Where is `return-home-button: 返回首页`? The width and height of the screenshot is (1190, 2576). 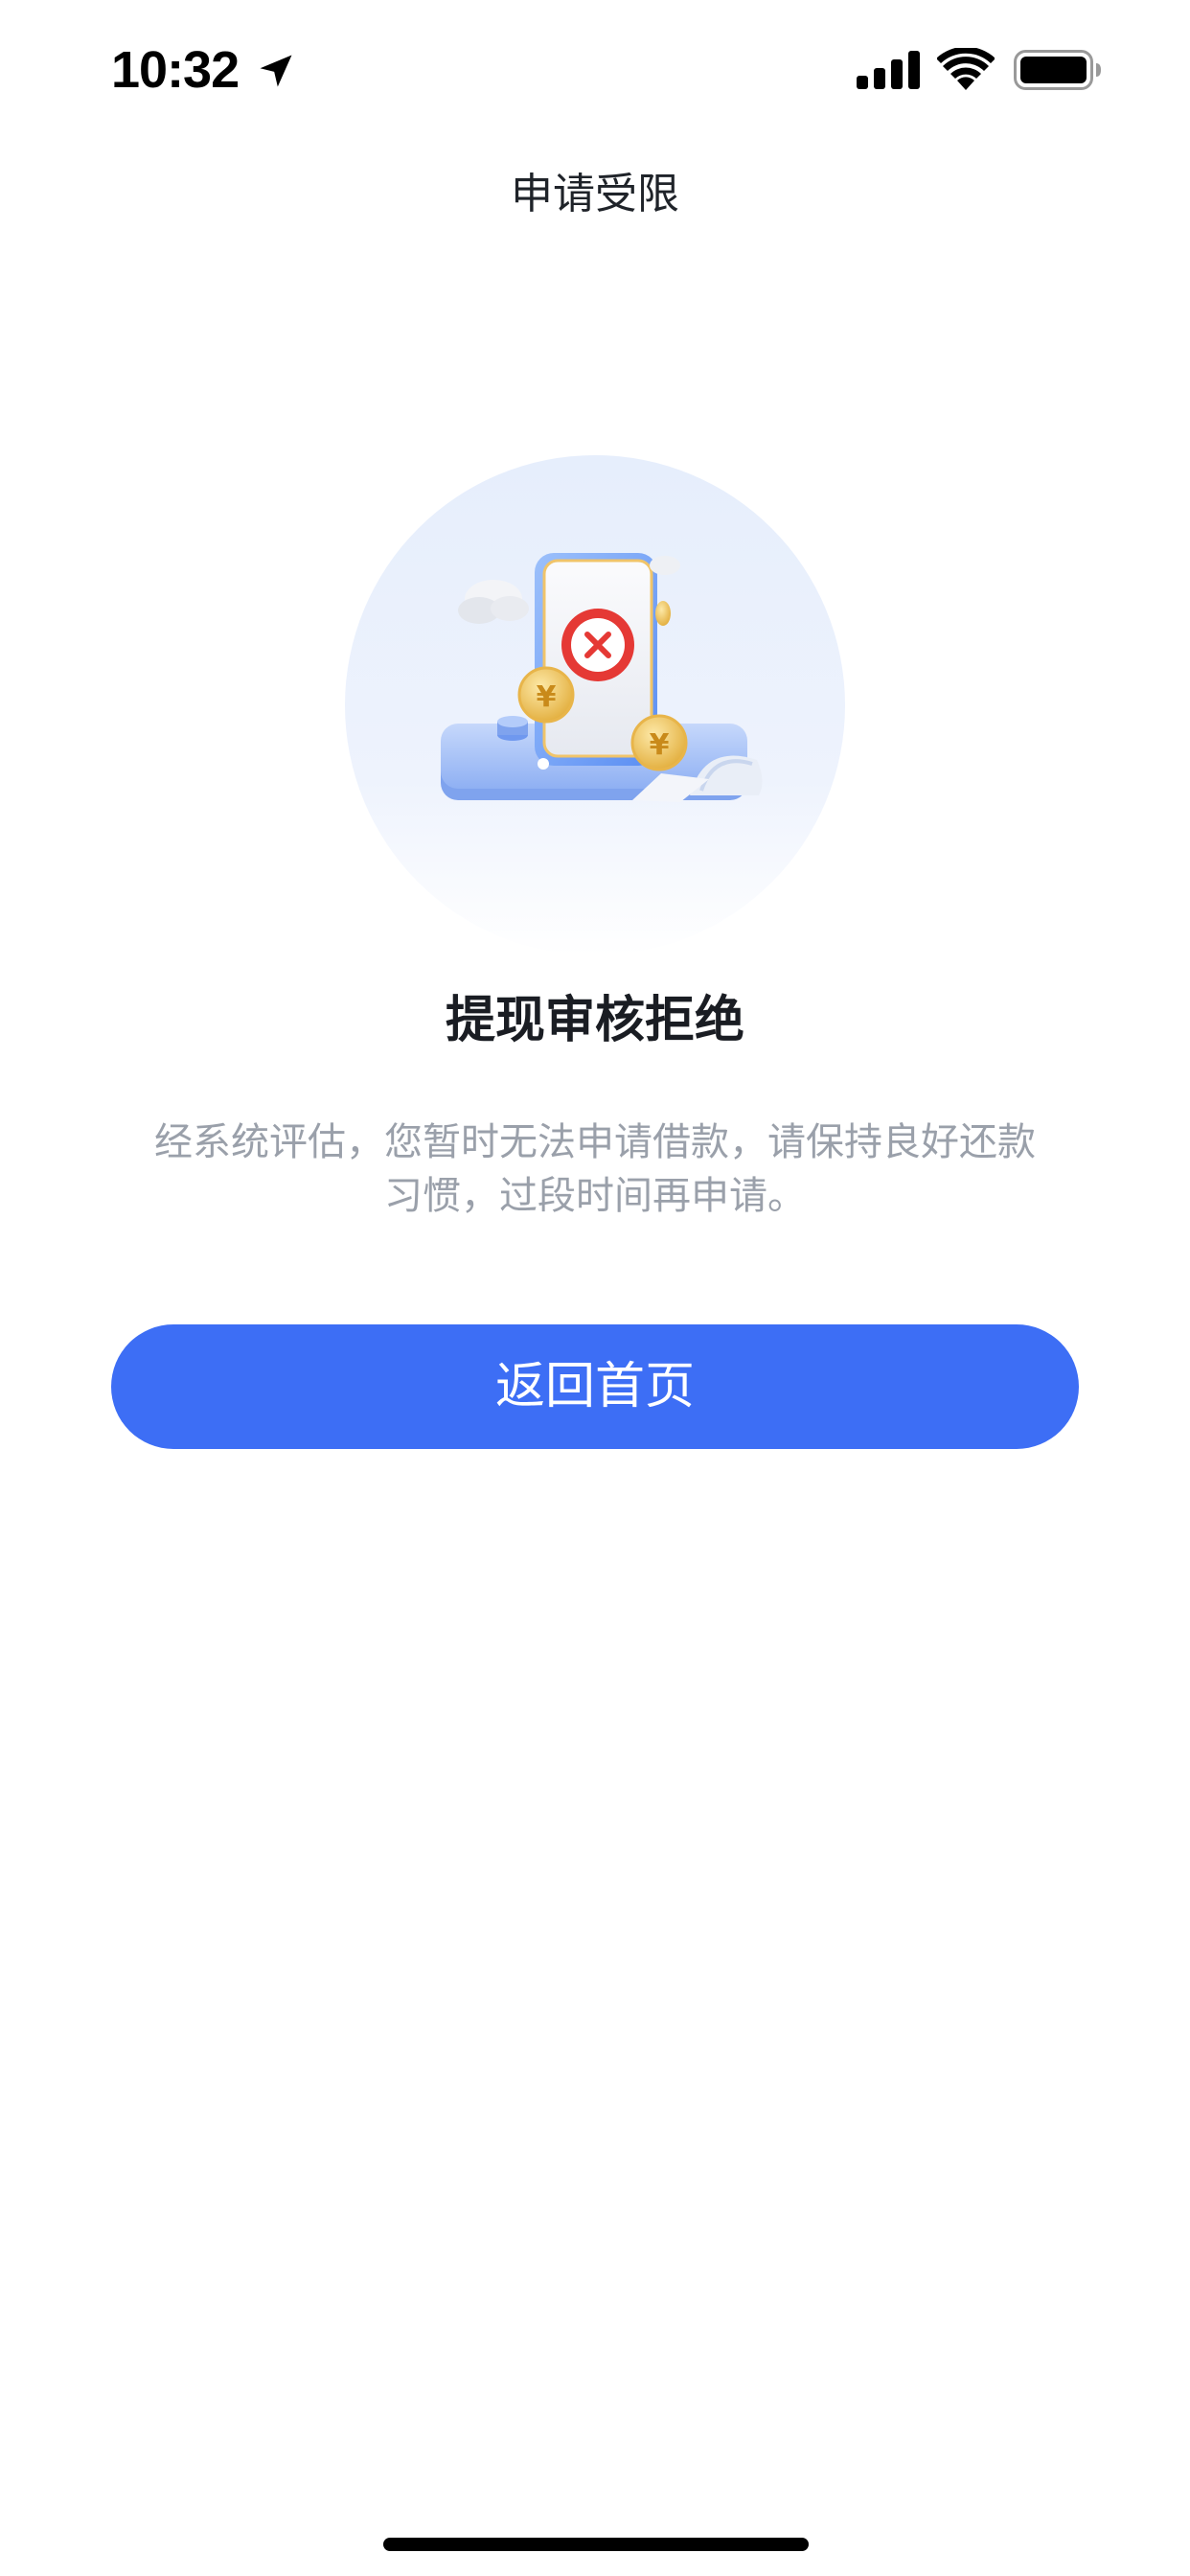
return-home-button: 返回首页 is located at coordinates (595, 1387).